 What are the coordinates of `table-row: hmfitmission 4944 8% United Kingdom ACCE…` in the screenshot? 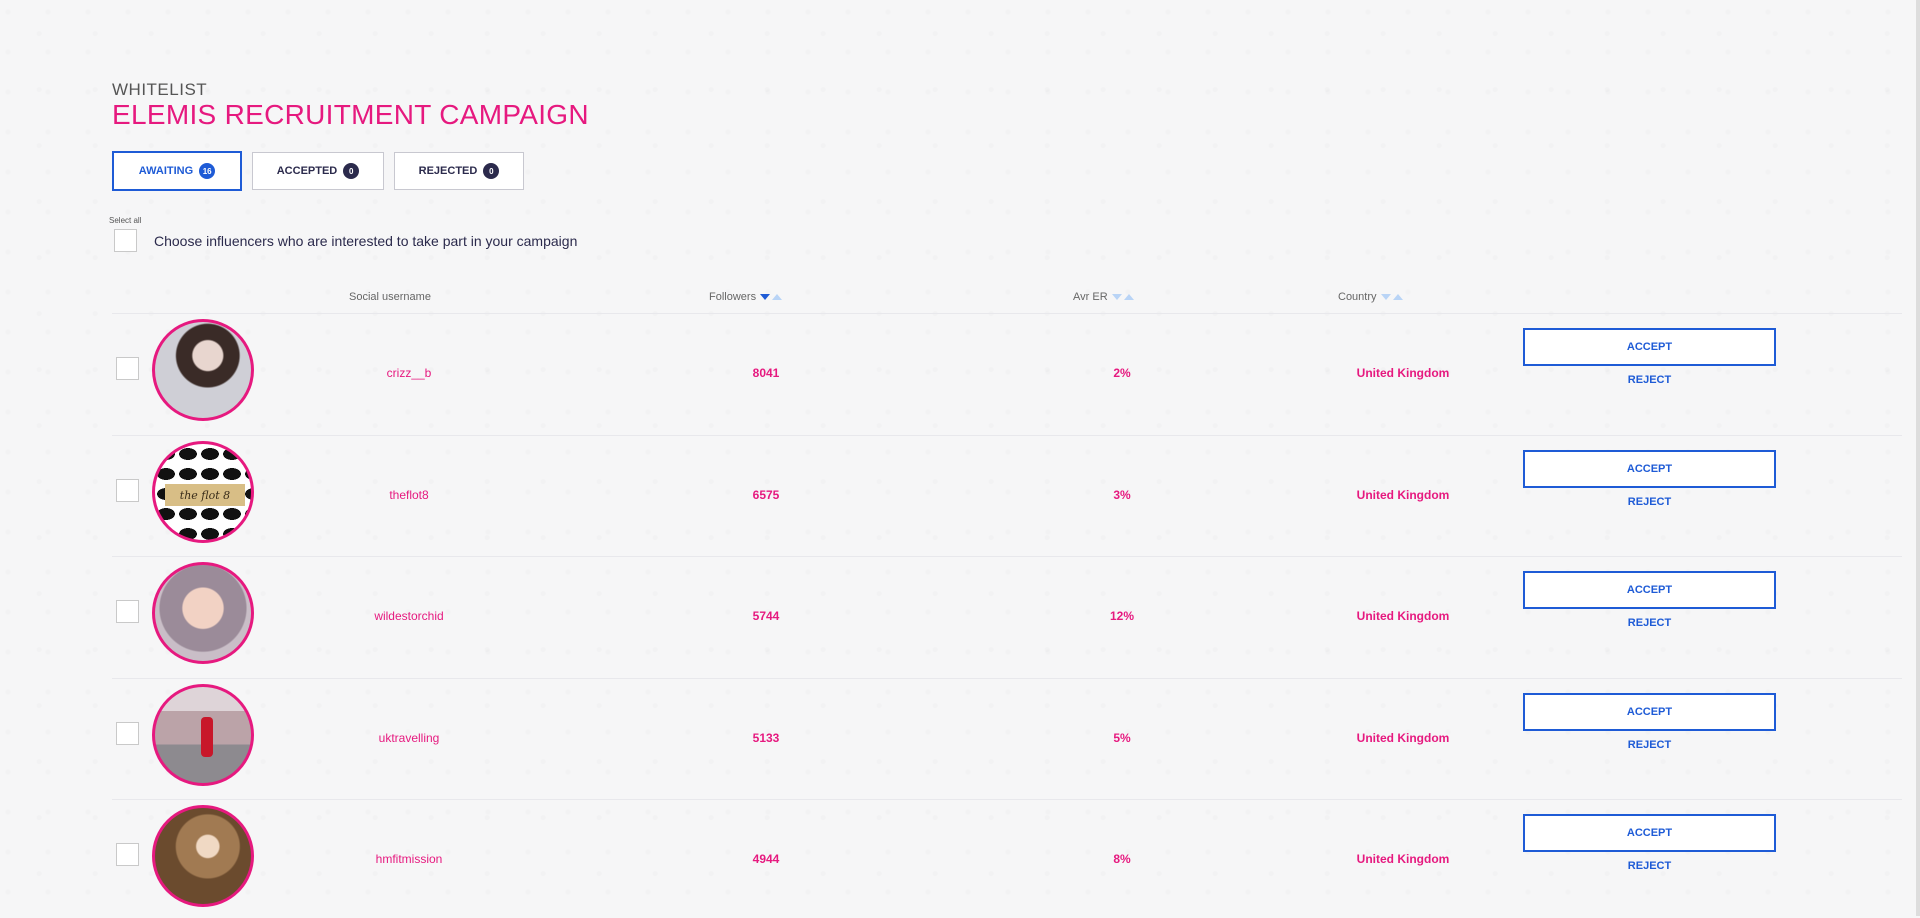 It's located at (1007, 858).